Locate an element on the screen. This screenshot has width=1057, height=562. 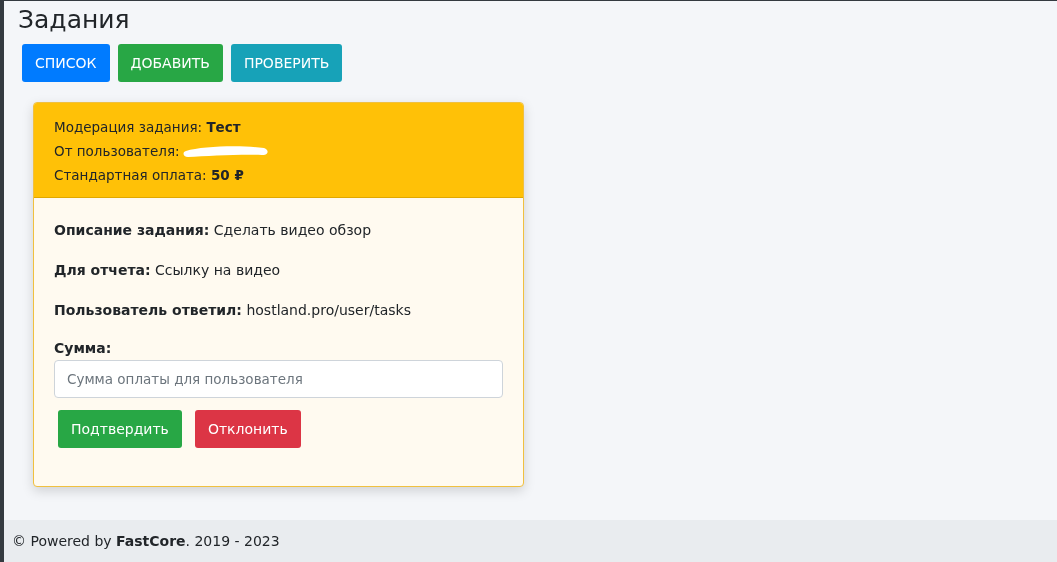
detail-text: Пользователь ответил: hostland.pro/user/tasks is located at coordinates (232, 310).